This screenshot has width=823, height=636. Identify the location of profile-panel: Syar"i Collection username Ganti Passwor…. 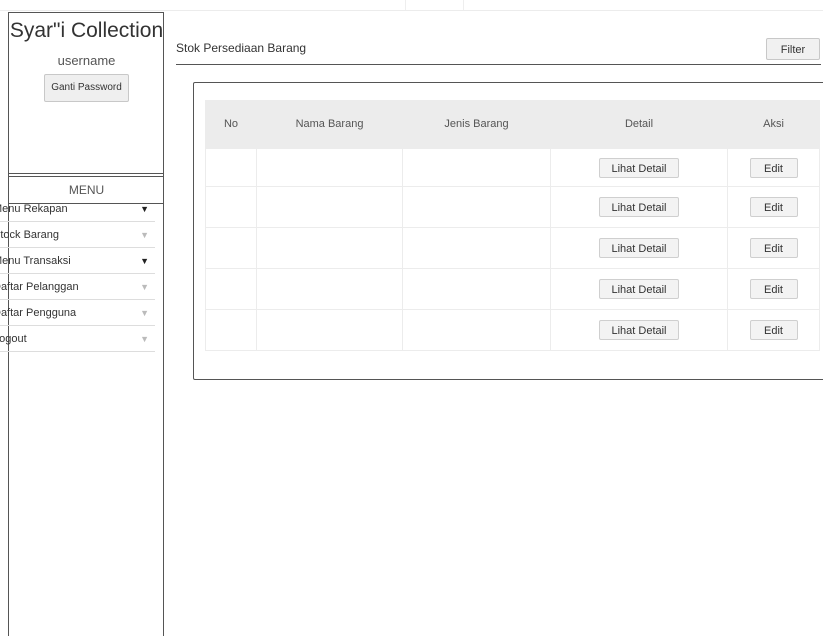
(86, 93).